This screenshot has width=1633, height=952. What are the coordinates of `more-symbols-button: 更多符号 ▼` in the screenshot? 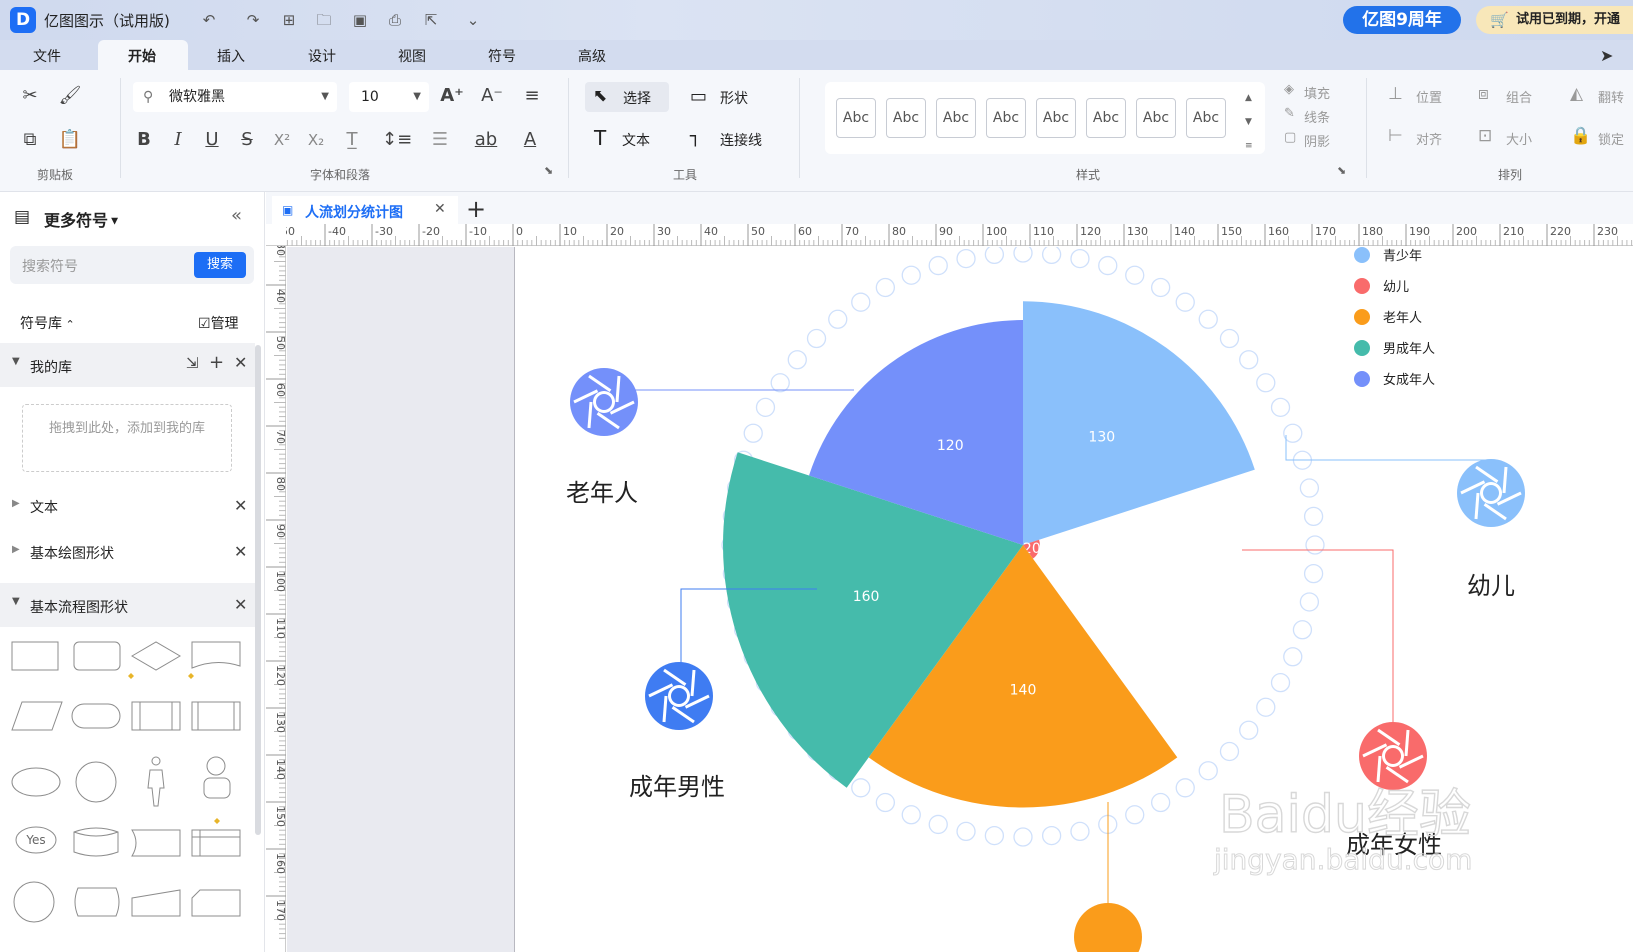 It's located at (81, 219).